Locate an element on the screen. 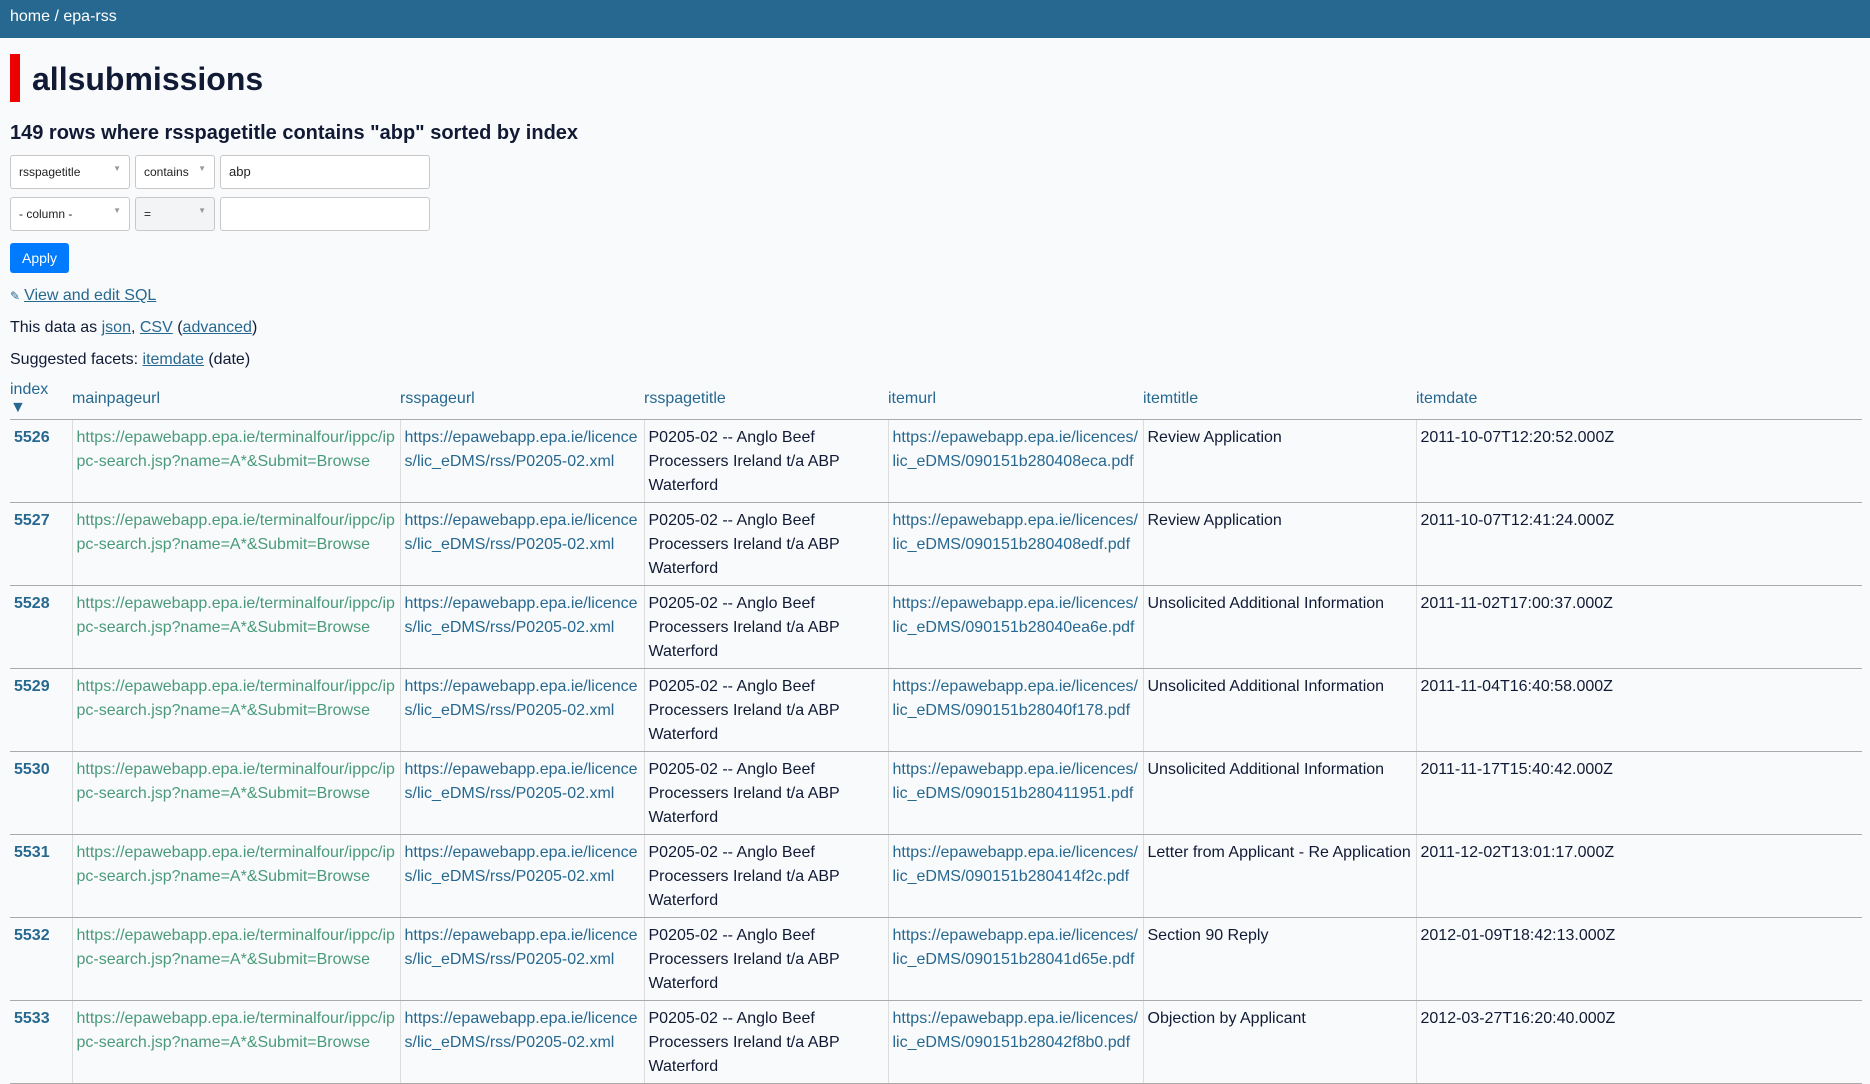 The image size is (1870, 1084). cell-itemdate: 2011-12-02T13:01:17.000Z is located at coordinates (1638, 876).